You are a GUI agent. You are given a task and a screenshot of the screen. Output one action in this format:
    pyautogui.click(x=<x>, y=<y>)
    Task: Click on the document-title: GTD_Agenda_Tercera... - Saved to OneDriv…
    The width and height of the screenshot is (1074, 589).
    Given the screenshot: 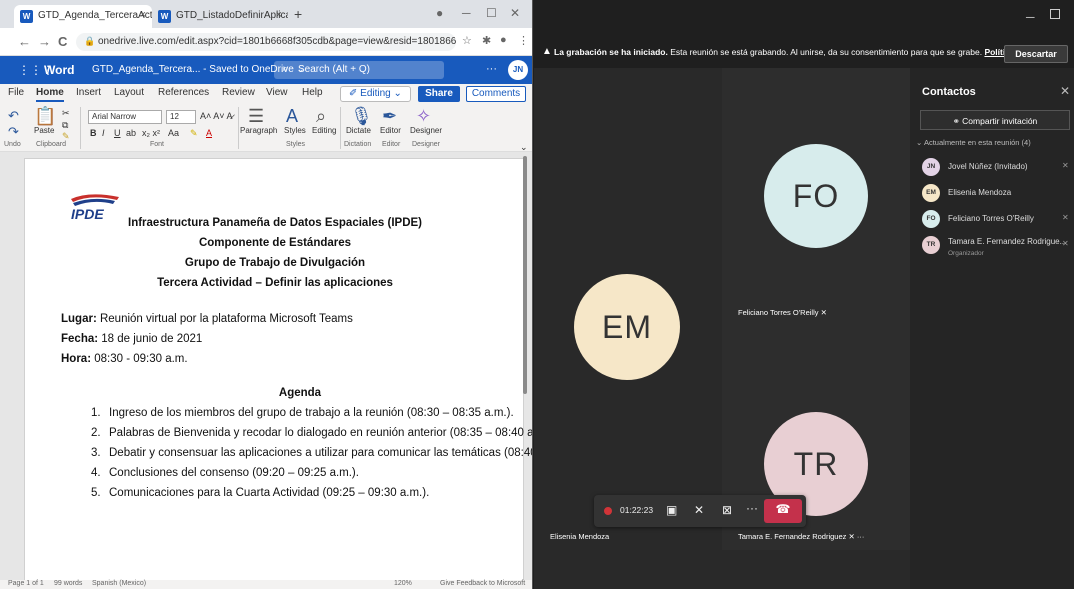 What is the action you would take?
    pyautogui.click(x=198, y=69)
    